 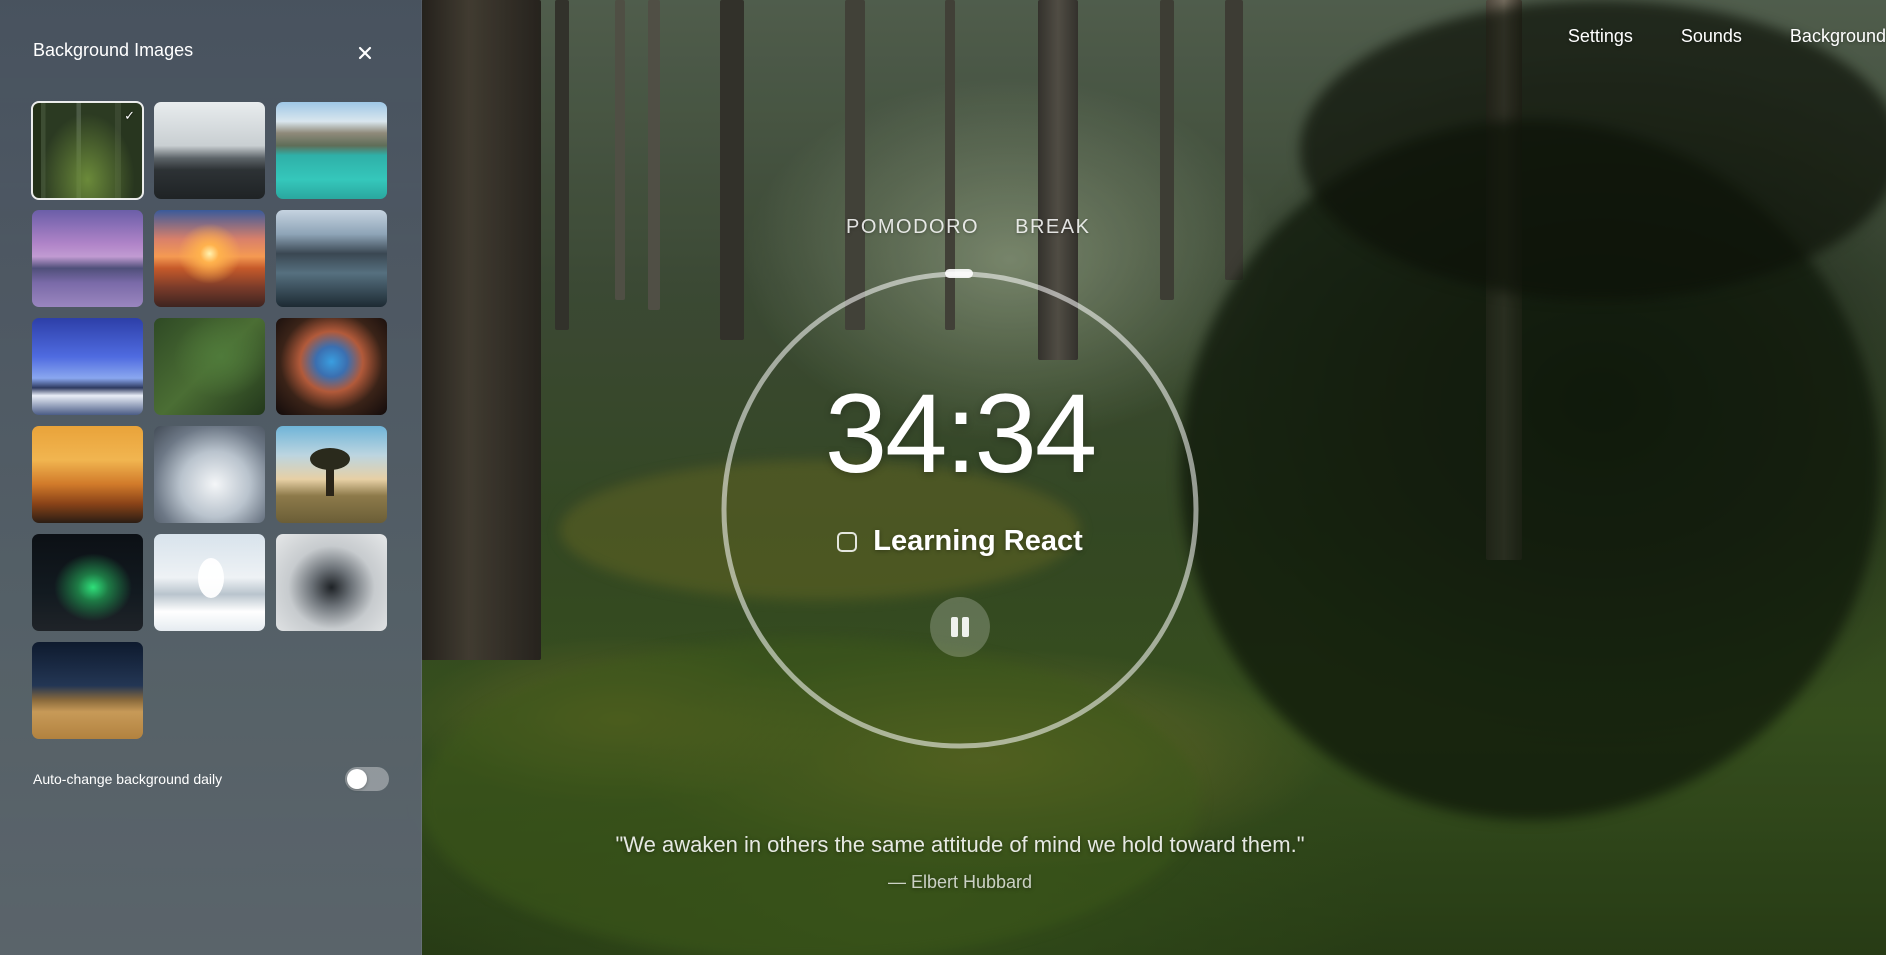 I want to click on auto-change-row: Auto-change background daily, so click(x=211, y=779).